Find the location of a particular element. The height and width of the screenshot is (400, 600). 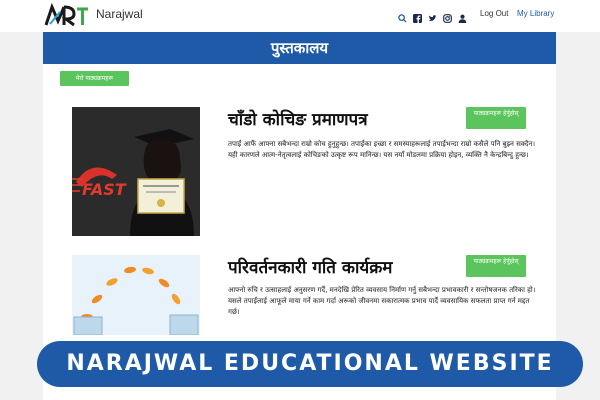

my-library-link: My Library is located at coordinates (535, 13).